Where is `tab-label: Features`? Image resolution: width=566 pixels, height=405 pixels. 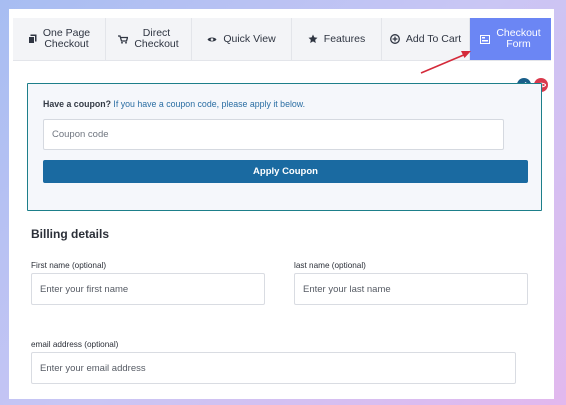
tab-label: Features is located at coordinates (344, 38).